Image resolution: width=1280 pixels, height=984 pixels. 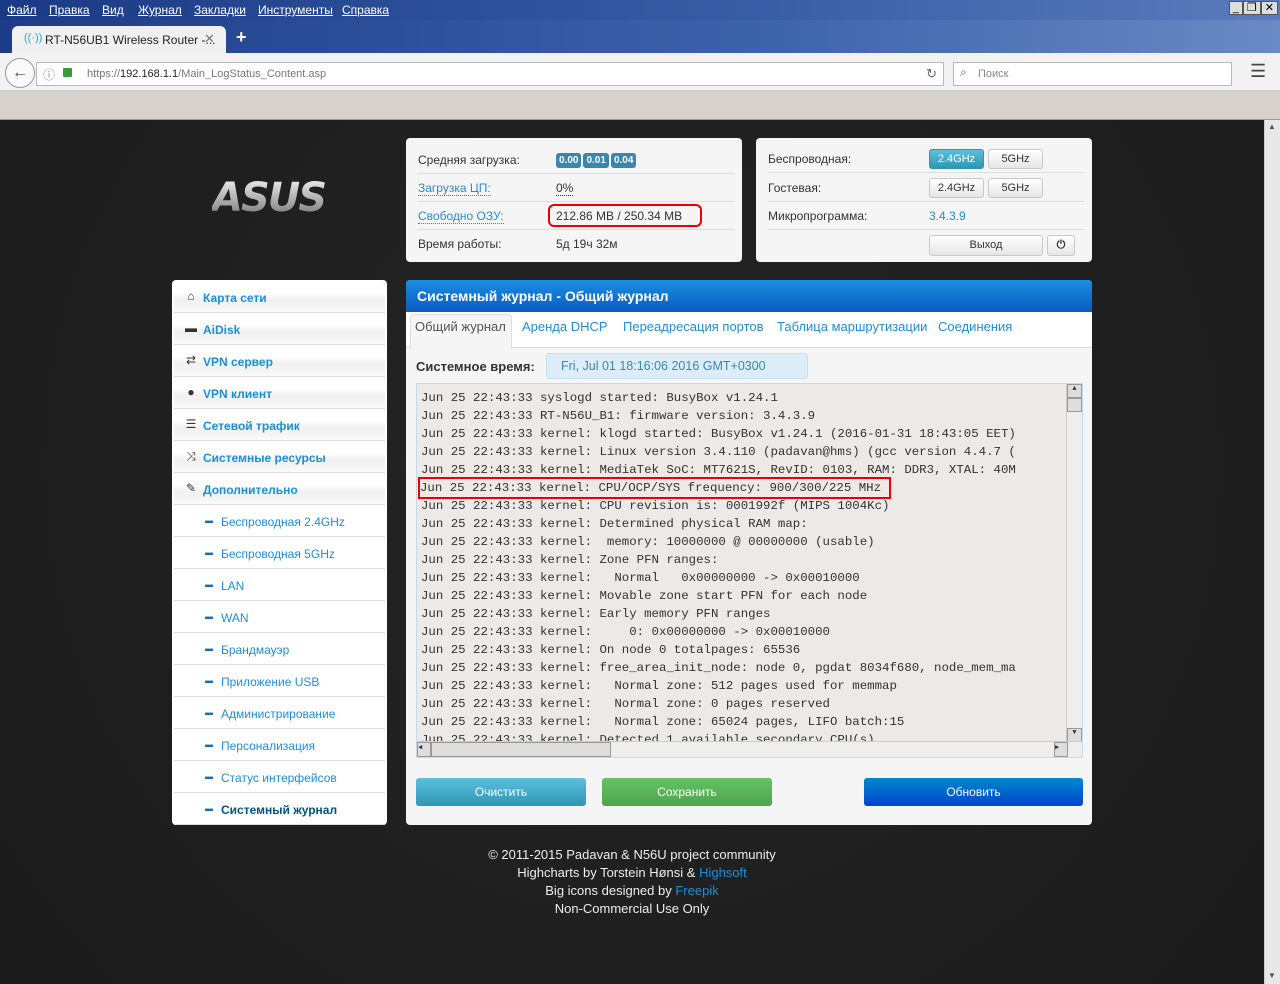 What do you see at coordinates (956, 188) in the screenshot?
I see `guest-24ghz-button: 2.4GHz` at bounding box center [956, 188].